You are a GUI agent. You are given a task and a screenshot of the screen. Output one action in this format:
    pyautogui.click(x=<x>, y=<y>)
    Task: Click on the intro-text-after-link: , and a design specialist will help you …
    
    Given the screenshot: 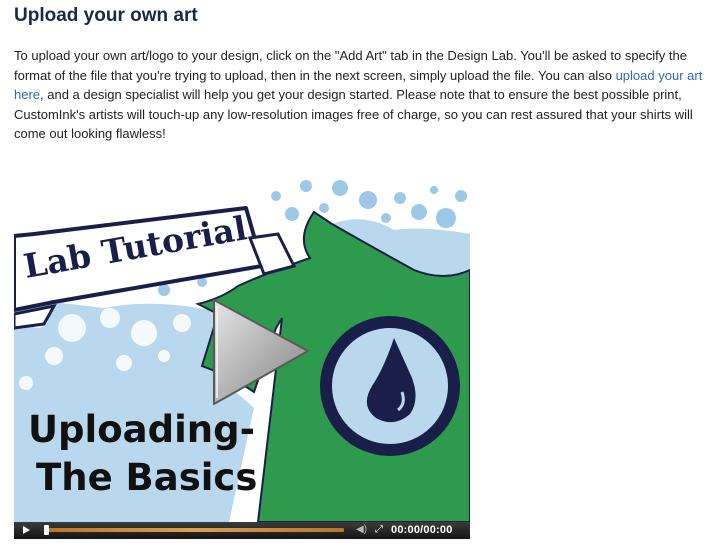 What is the action you would take?
    pyautogui.click(x=353, y=114)
    